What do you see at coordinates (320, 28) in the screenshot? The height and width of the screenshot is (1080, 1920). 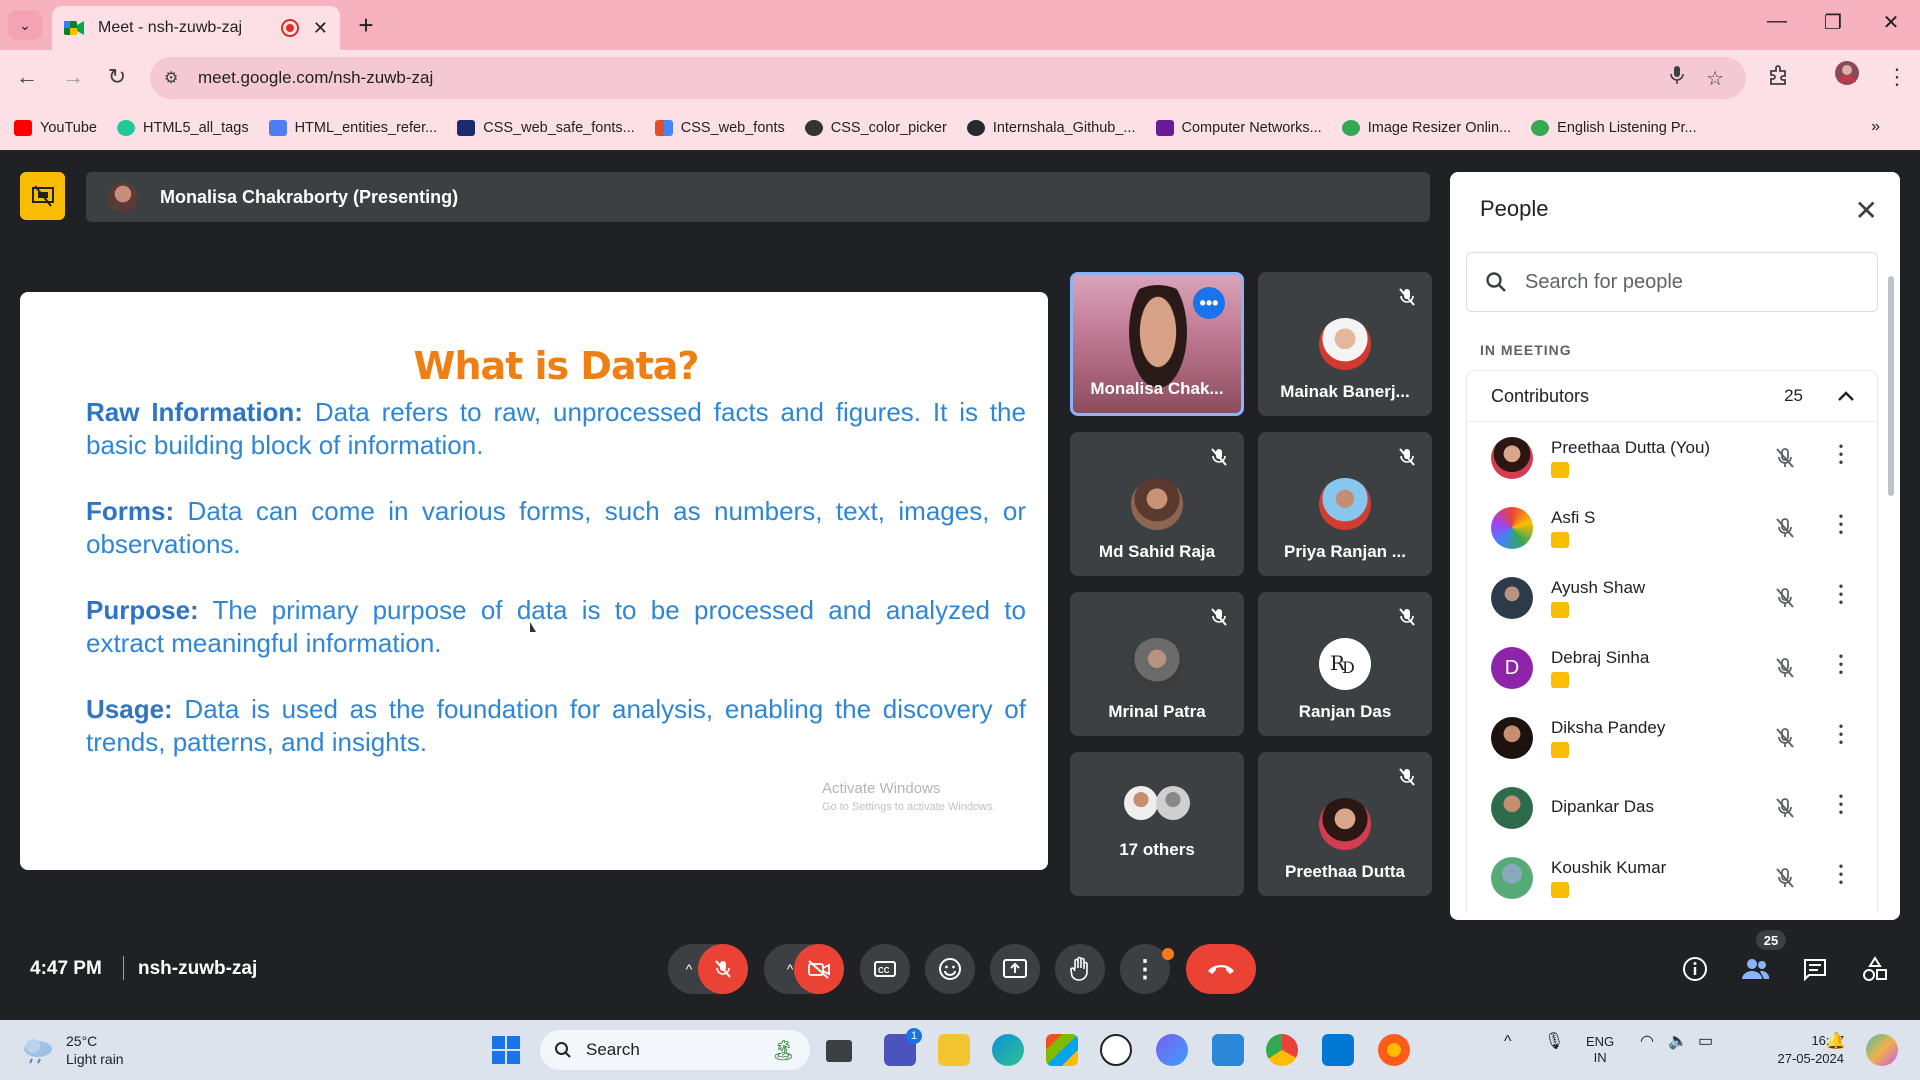 I see `tab-close-icon: ✕` at bounding box center [320, 28].